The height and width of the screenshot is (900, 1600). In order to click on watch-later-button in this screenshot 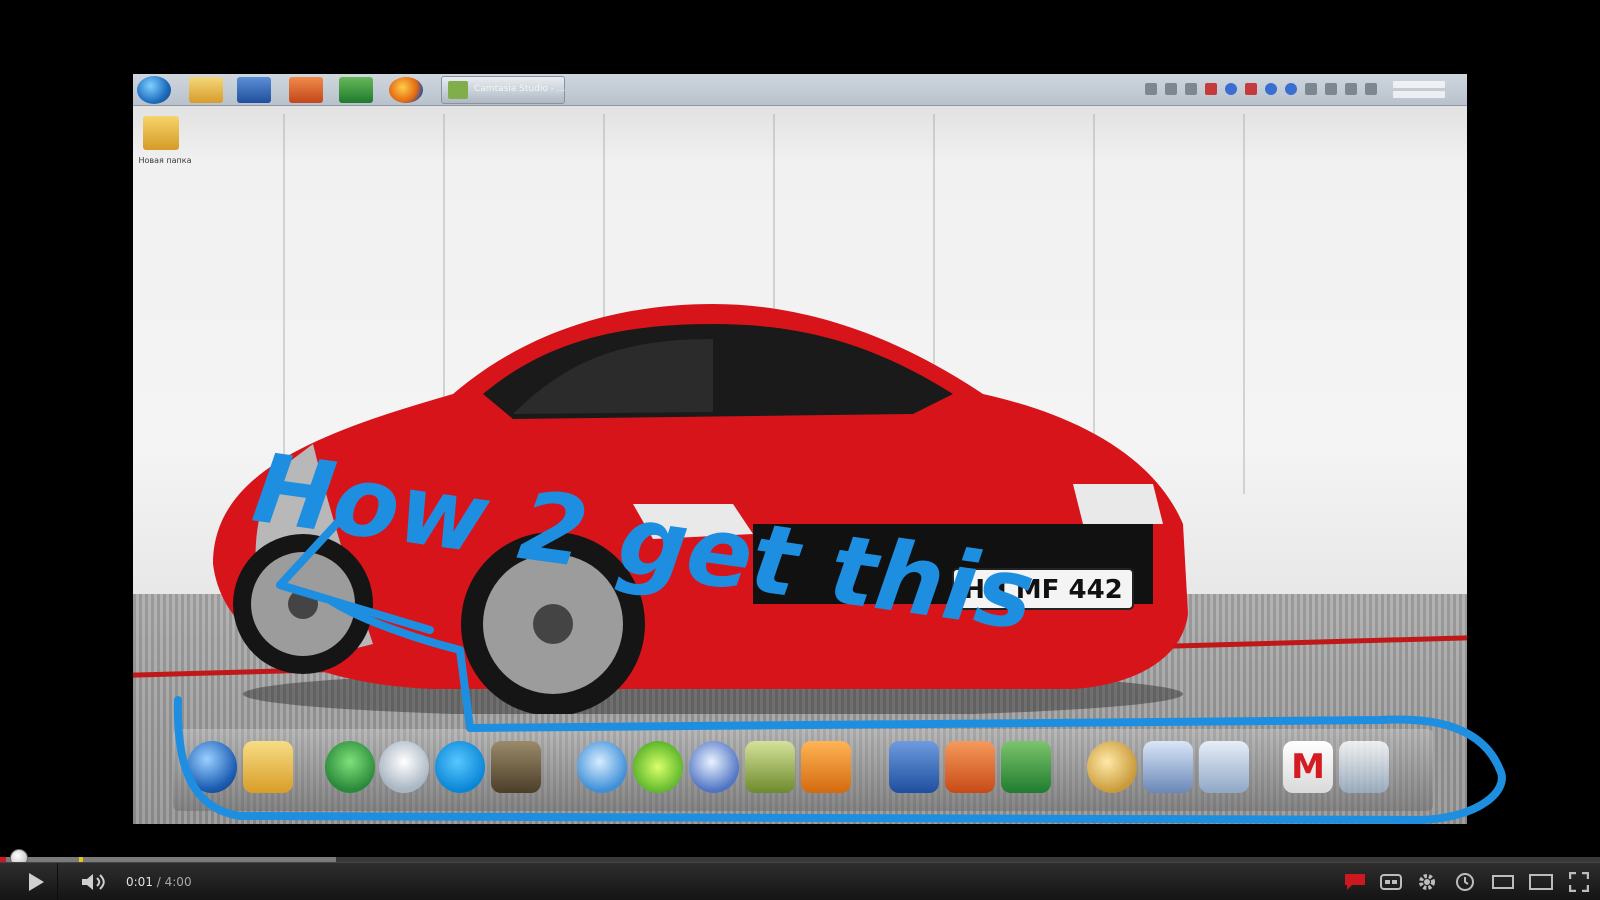, I will do `click(1465, 881)`.